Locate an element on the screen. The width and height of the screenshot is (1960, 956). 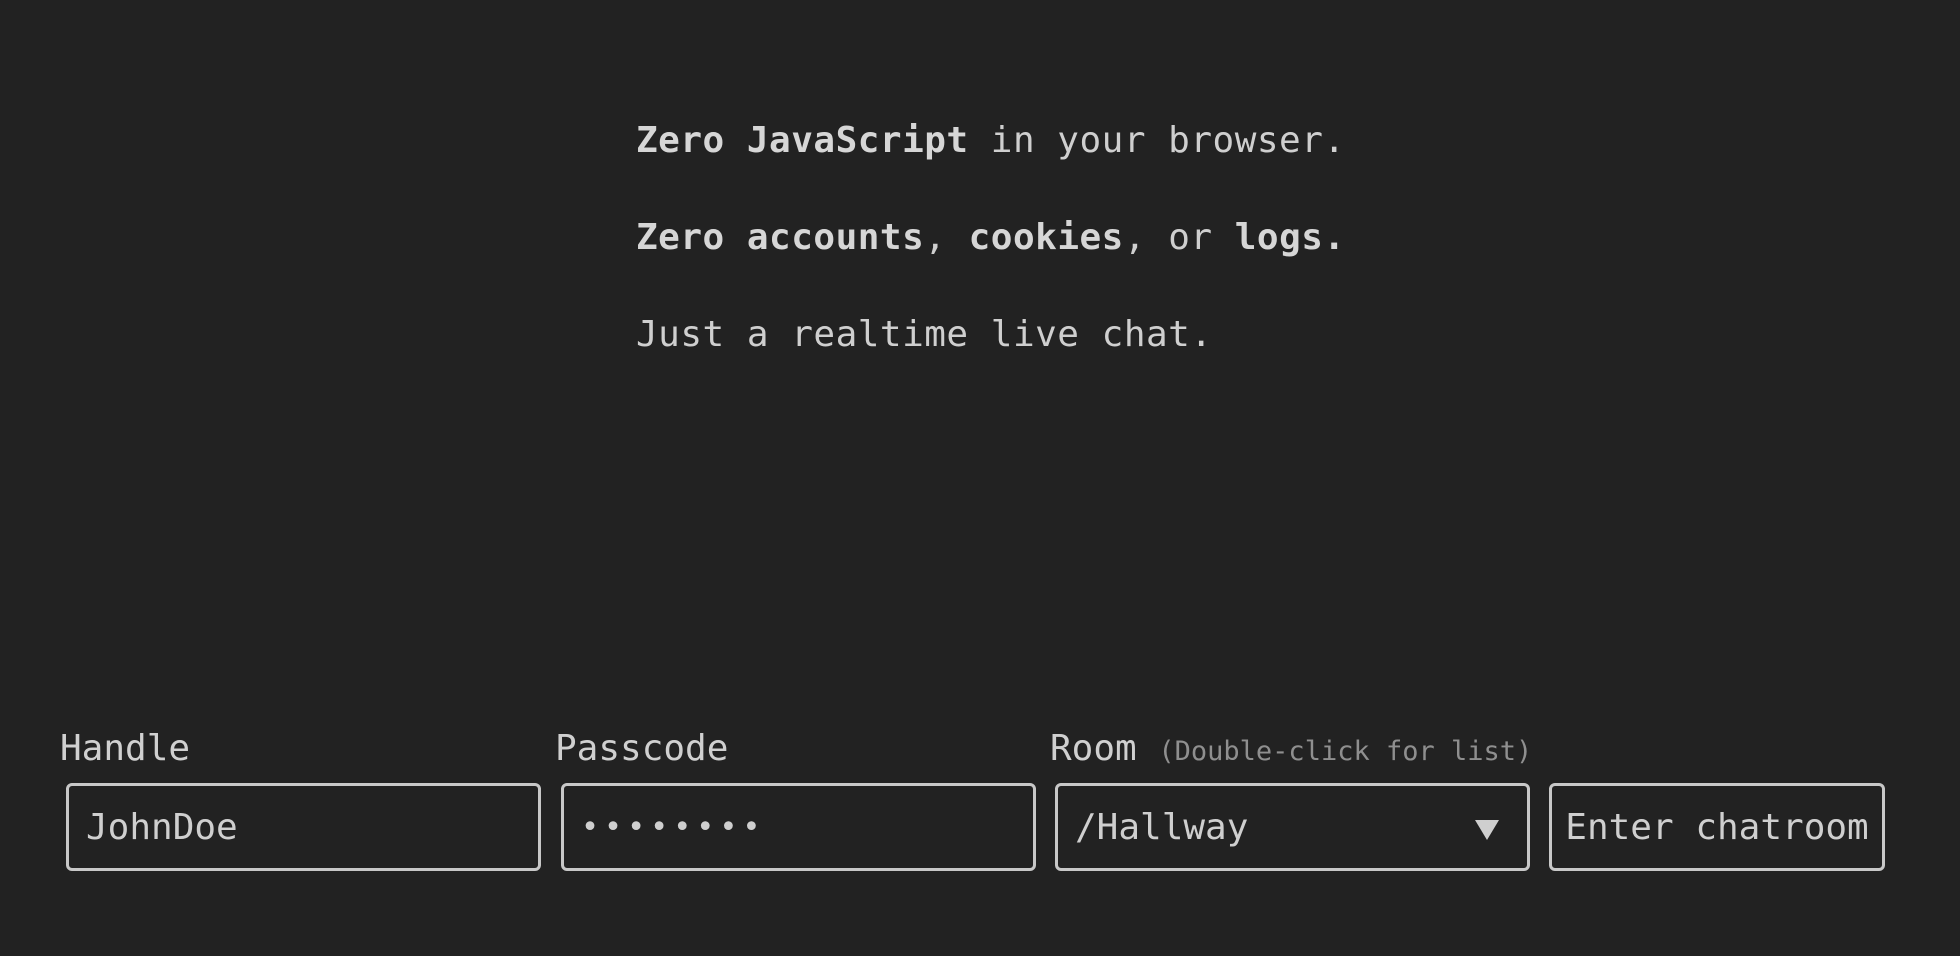
passcode-label: Passcode is located at coordinates (642, 748).